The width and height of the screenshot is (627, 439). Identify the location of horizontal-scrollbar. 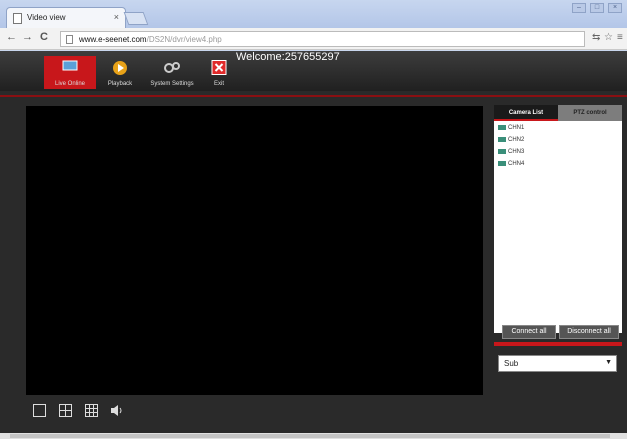
(313, 436).